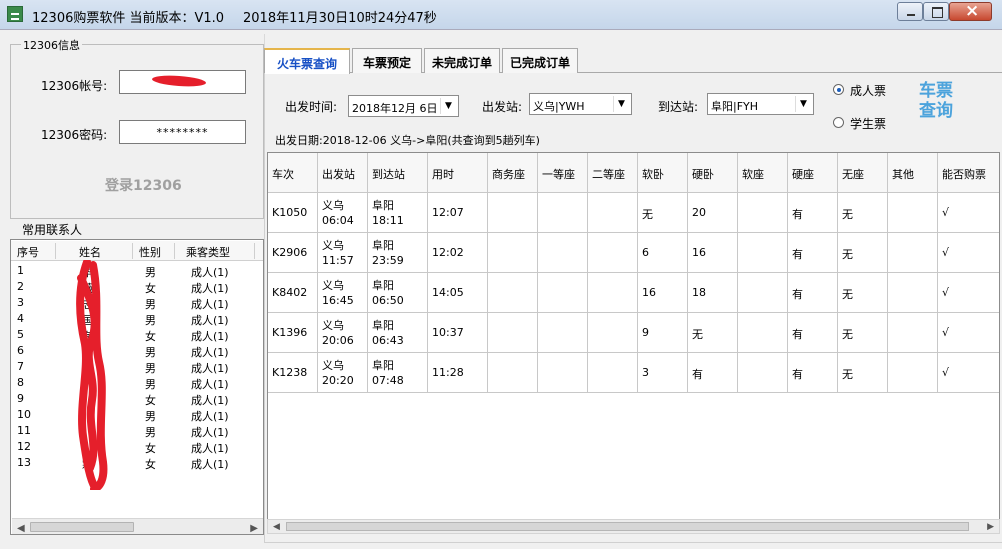 The width and height of the screenshot is (1002, 549). What do you see at coordinates (137, 383) in the screenshot?
I see `contact-row: 8 男 成人(1)` at bounding box center [137, 383].